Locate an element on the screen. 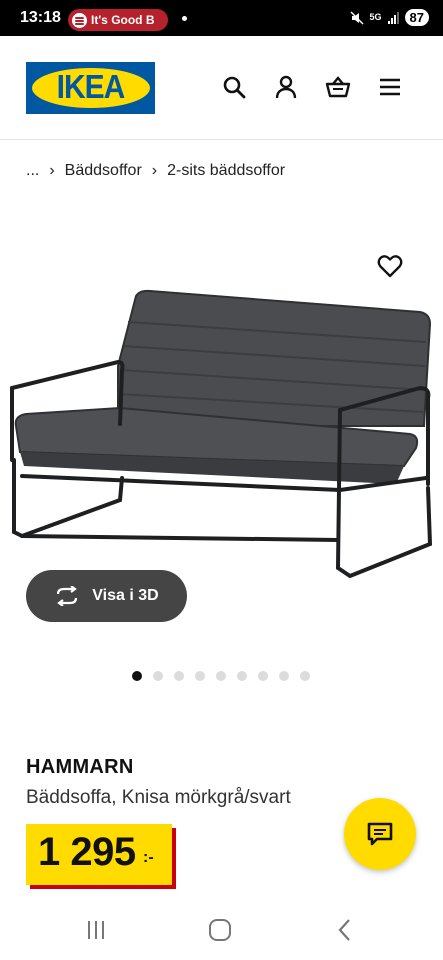  product-name: HAMMARN is located at coordinates (80, 767).